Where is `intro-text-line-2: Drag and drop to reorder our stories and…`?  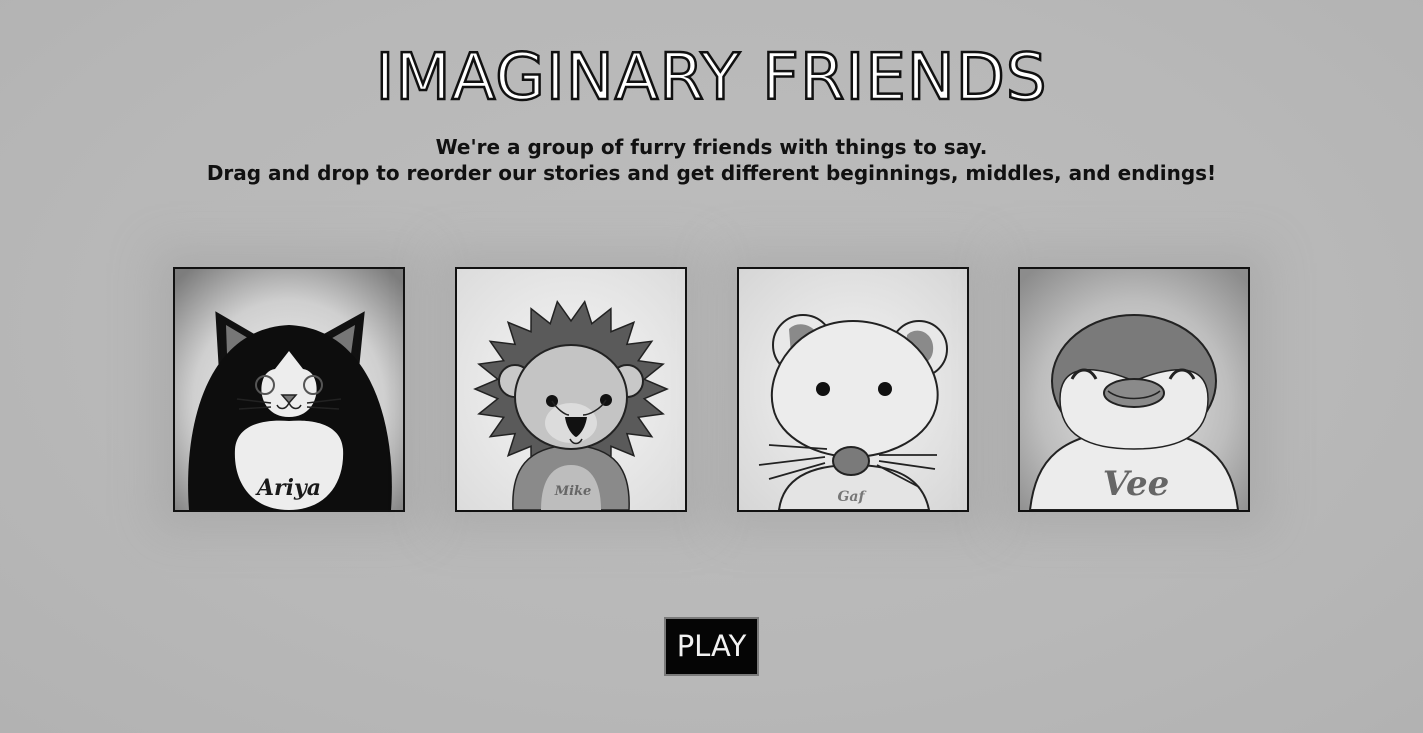 intro-text-line-2: Drag and drop to reorder our stories and… is located at coordinates (711, 173).